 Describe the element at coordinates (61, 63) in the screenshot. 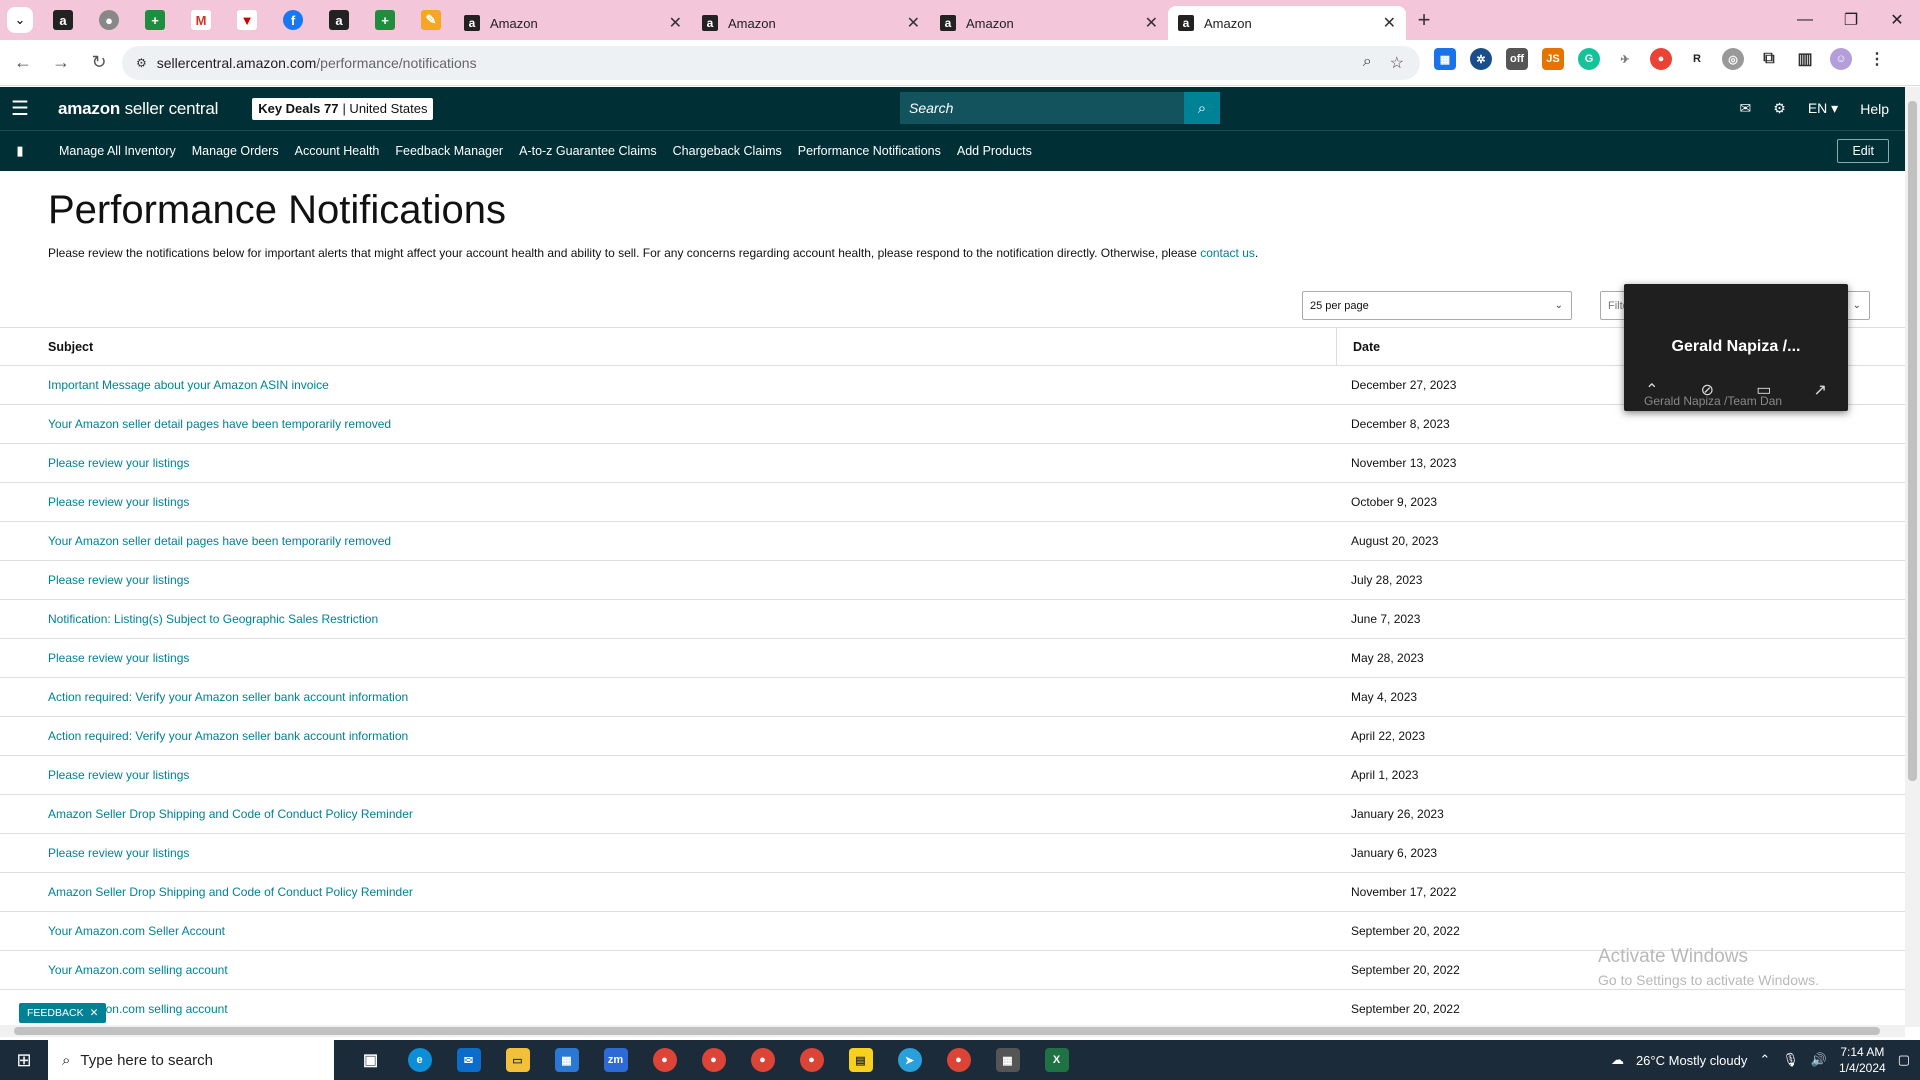

I see `forward-icon: →` at that location.